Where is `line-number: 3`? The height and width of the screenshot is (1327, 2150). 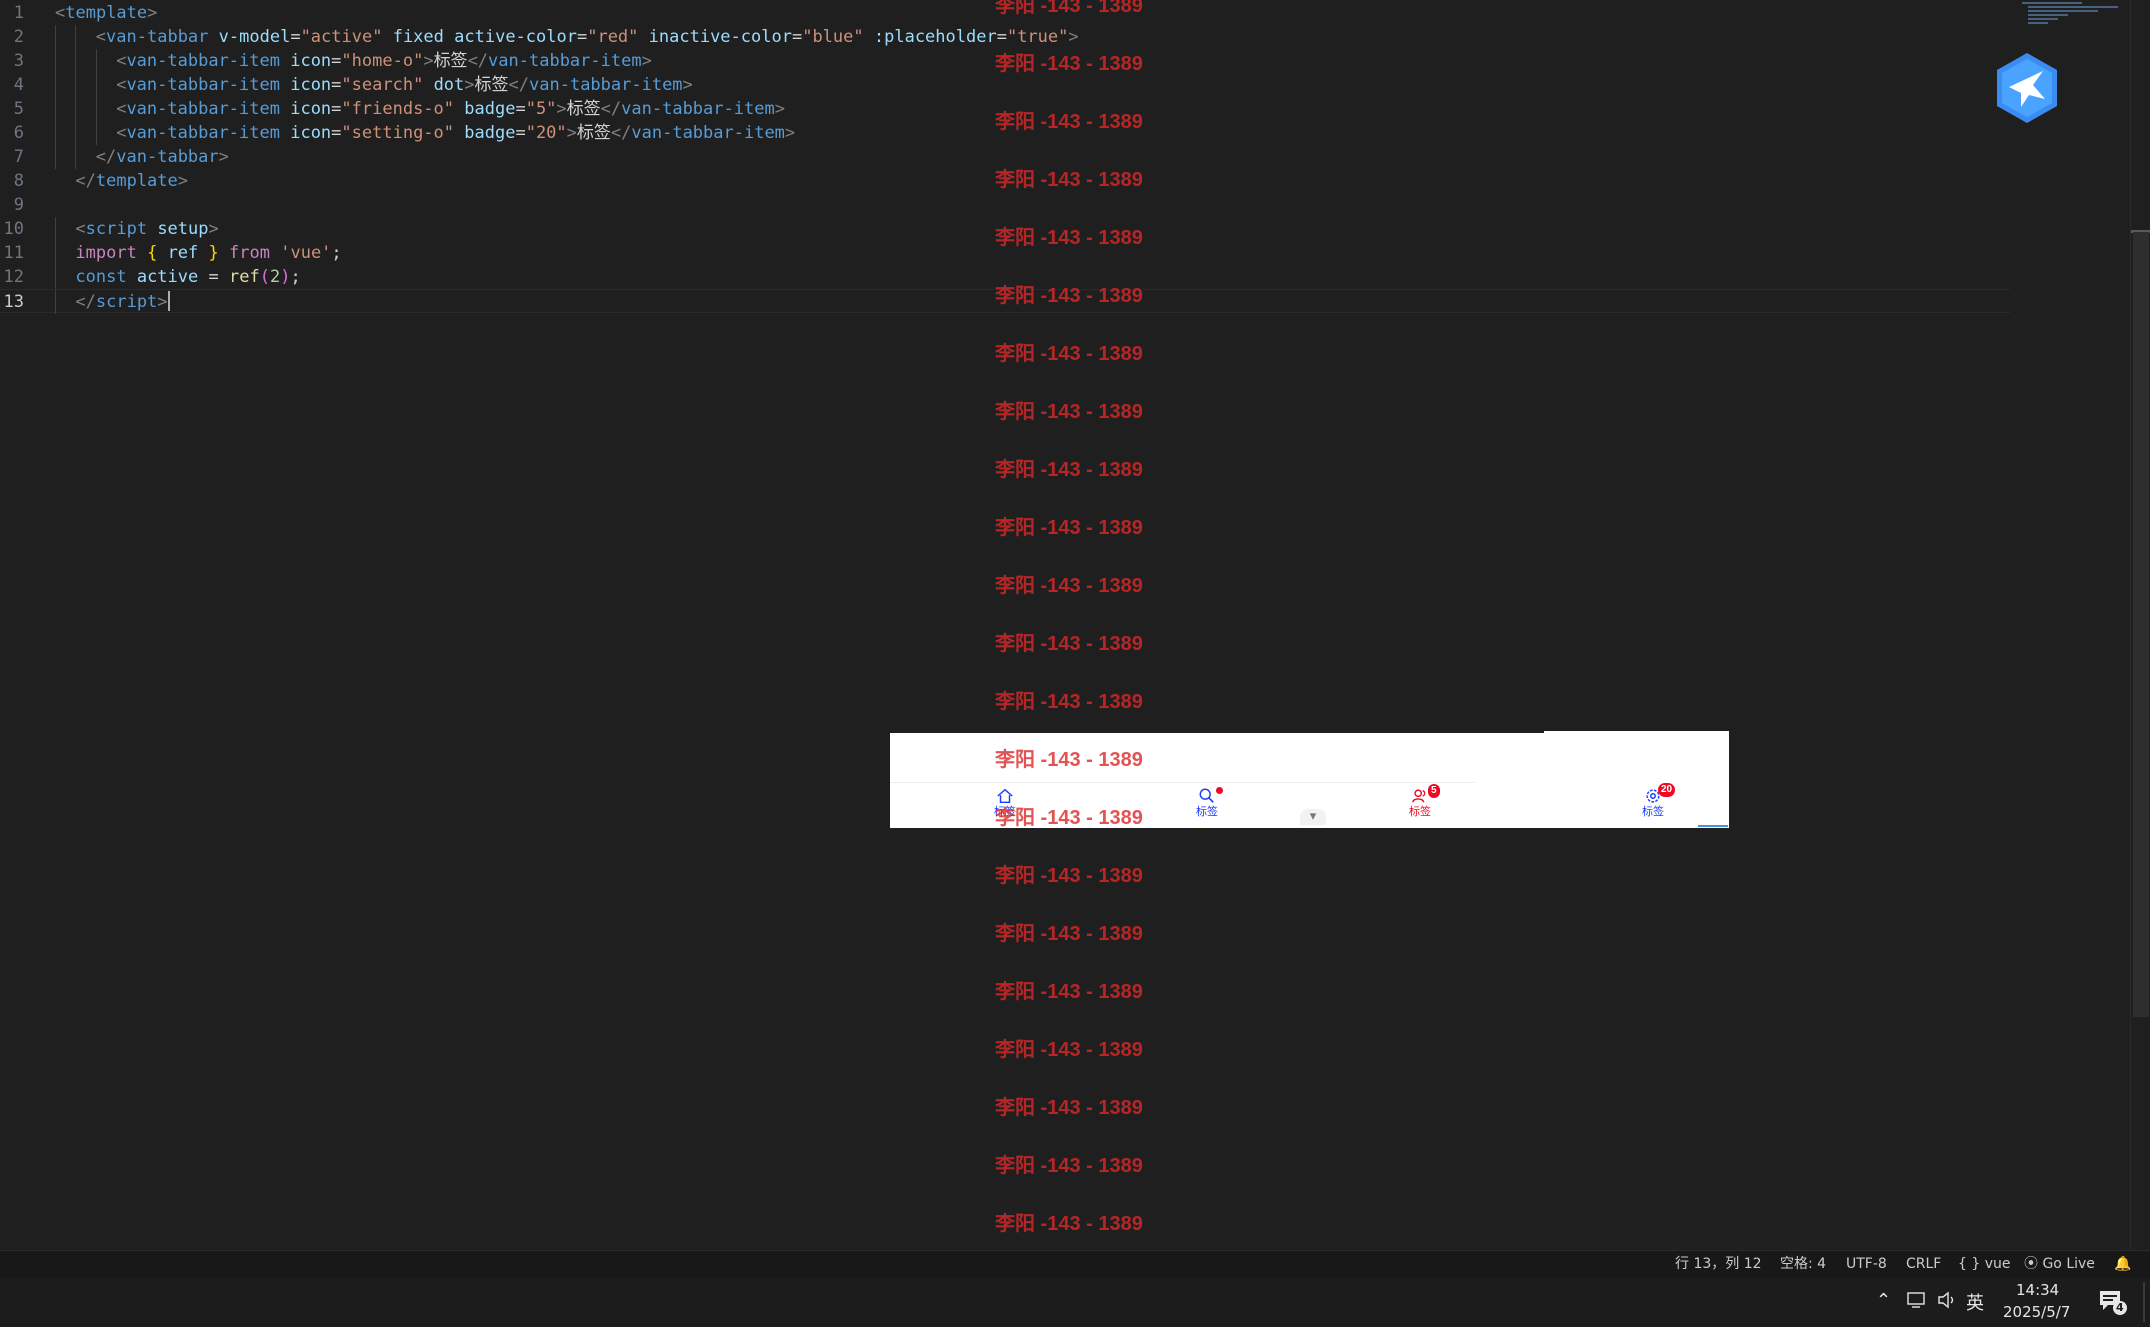
line-number: 3 is located at coordinates (18, 61).